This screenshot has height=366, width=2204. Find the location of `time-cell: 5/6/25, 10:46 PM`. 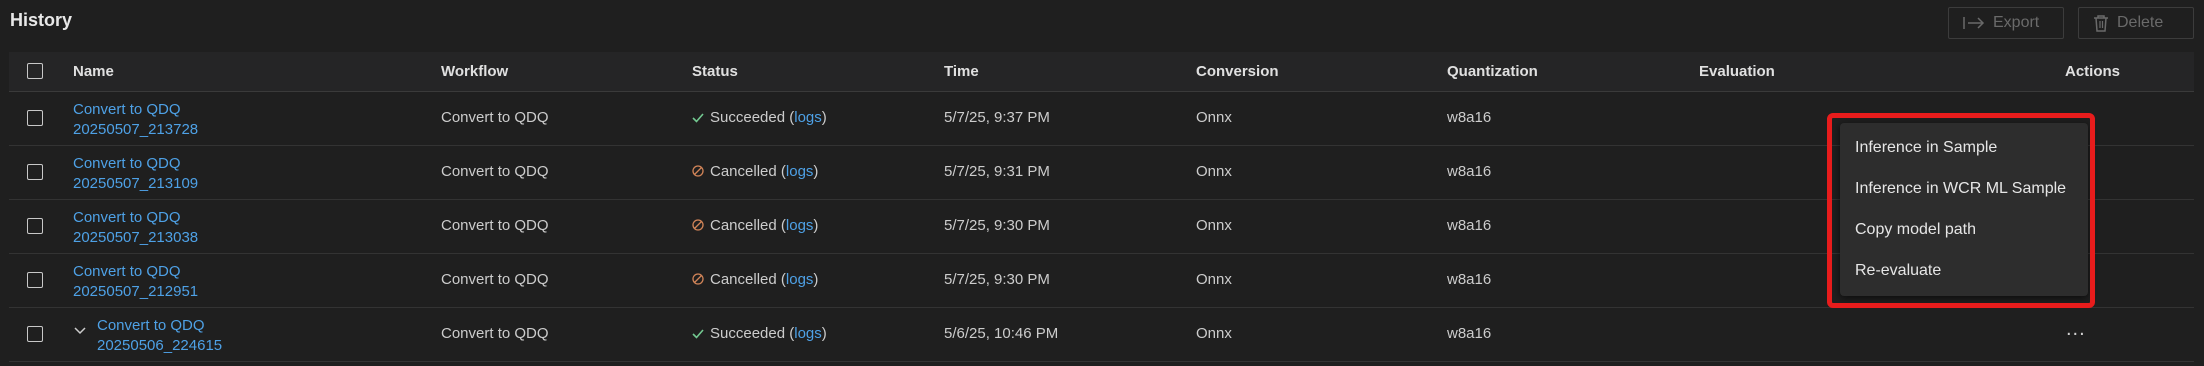

time-cell: 5/6/25, 10:46 PM is located at coordinates (1001, 333).